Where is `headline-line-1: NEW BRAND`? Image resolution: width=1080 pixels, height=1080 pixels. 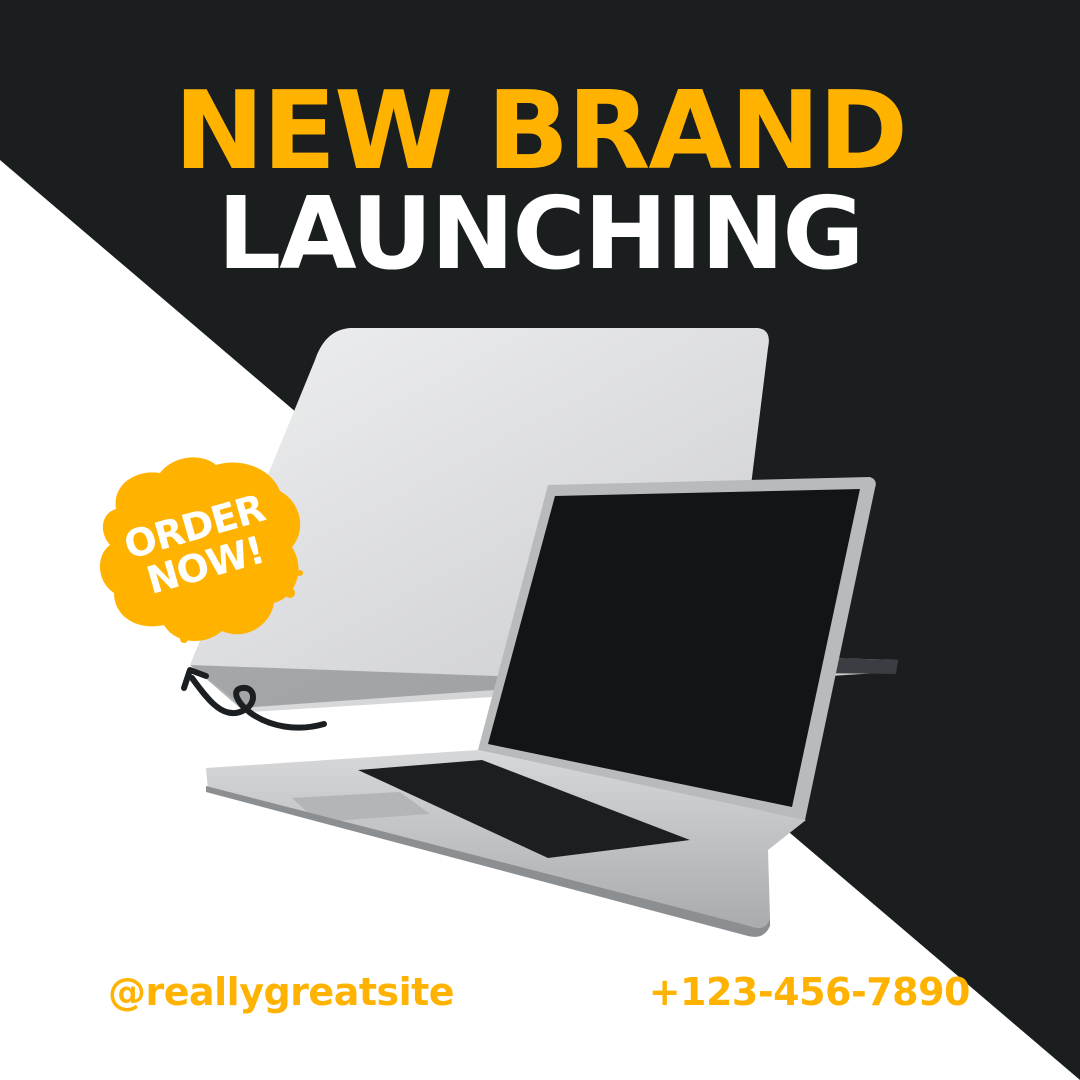 headline-line-1: NEW BRAND is located at coordinates (541, 131).